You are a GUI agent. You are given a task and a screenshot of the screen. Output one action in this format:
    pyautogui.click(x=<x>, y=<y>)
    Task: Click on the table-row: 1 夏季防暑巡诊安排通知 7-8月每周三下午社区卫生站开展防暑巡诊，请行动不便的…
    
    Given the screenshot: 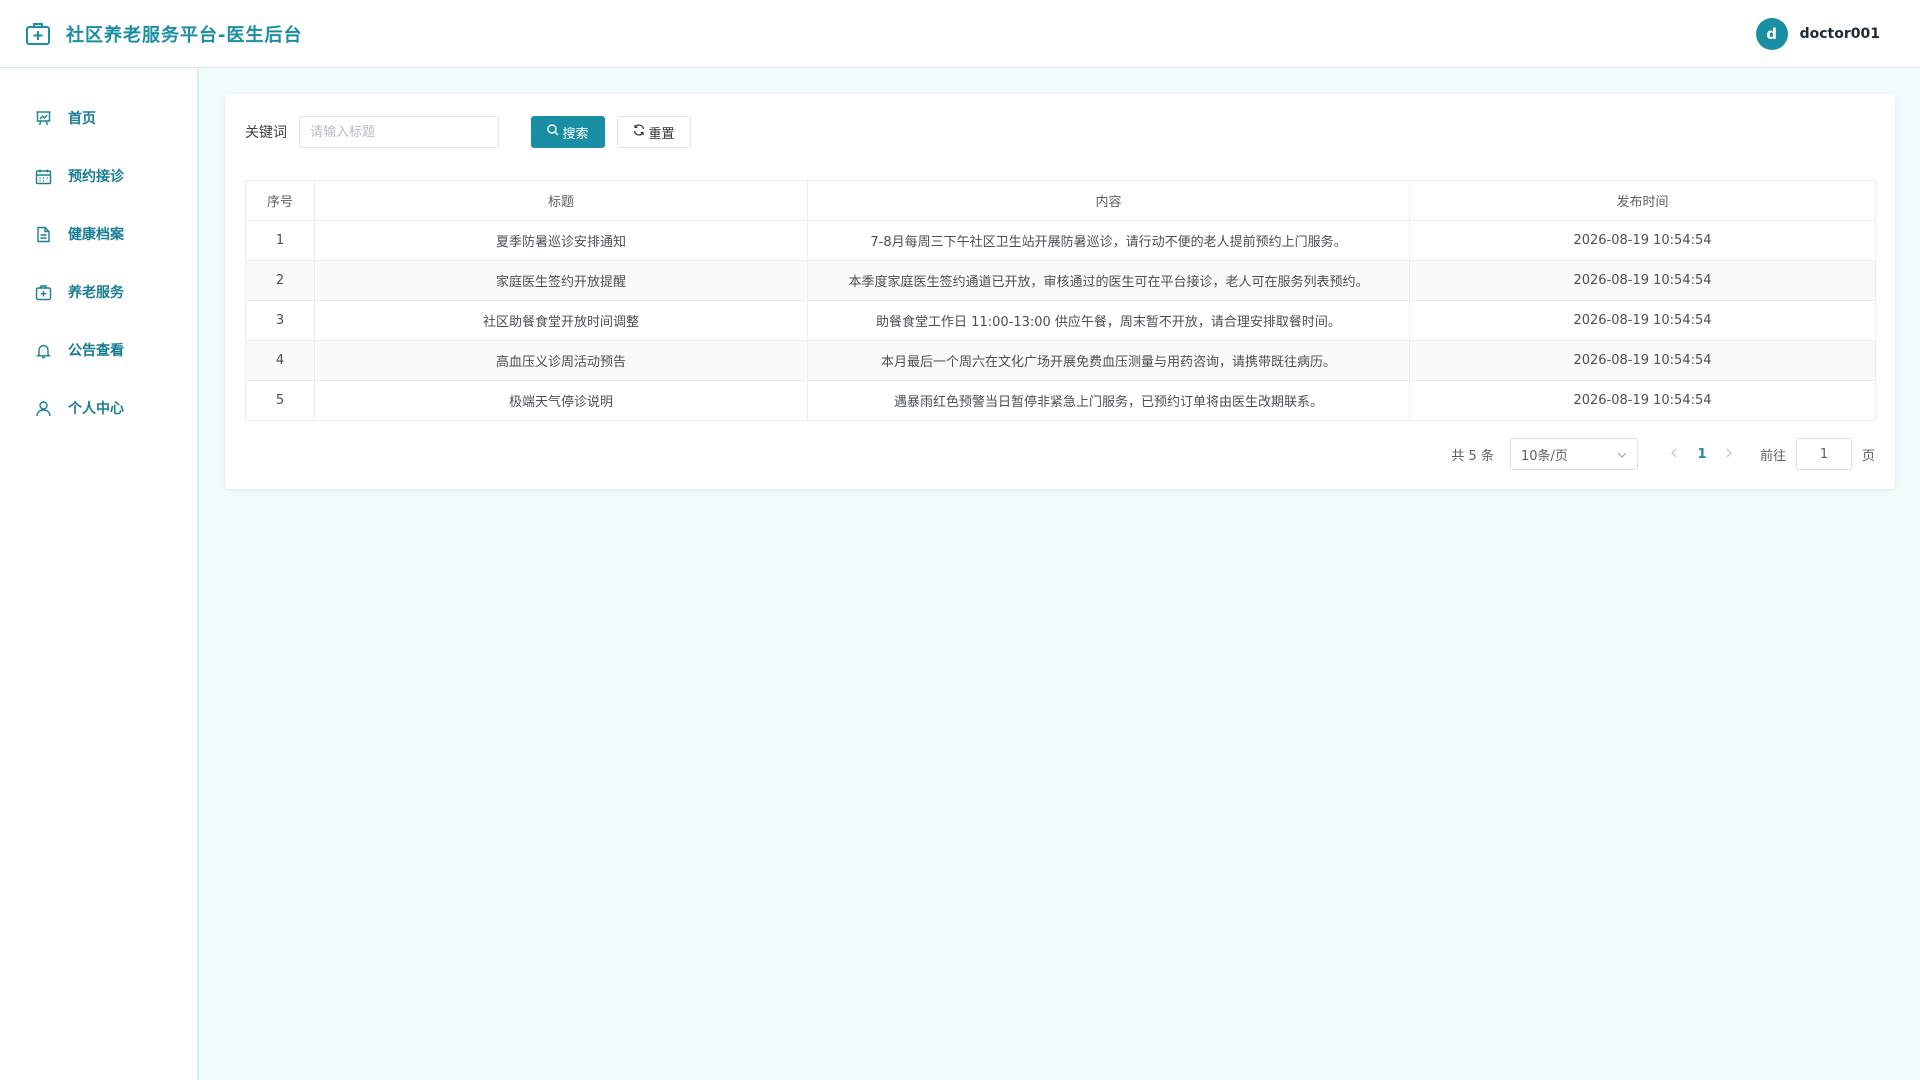 What is the action you would take?
    pyautogui.click(x=1060, y=240)
    